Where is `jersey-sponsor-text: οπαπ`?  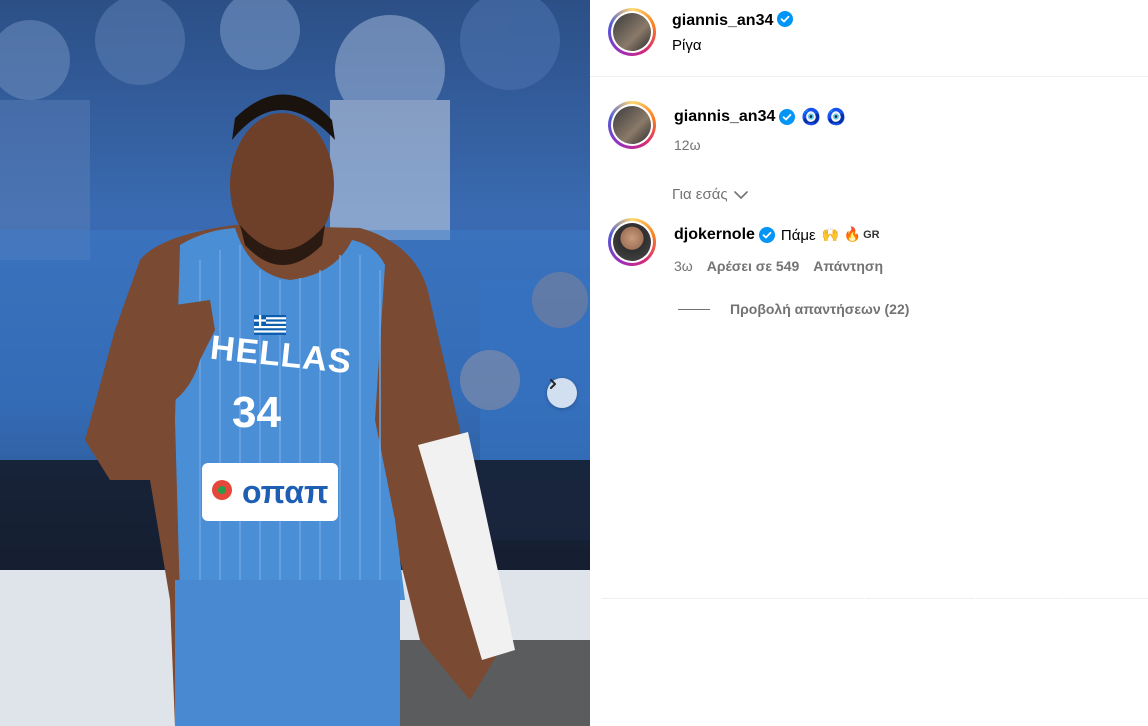
jersey-sponsor-text: οπαπ is located at coordinates (285, 492).